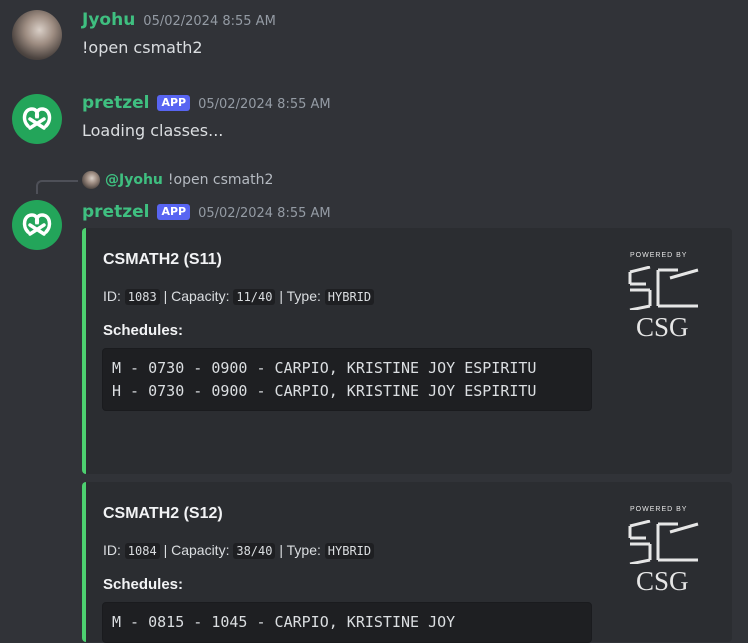 This screenshot has width=748, height=643. Describe the element at coordinates (254, 551) in the screenshot. I see `capacity-value: 38/40` at that location.